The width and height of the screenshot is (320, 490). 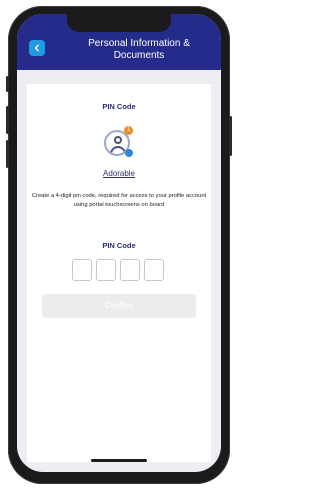 I want to click on home-indicator, so click(x=119, y=460).